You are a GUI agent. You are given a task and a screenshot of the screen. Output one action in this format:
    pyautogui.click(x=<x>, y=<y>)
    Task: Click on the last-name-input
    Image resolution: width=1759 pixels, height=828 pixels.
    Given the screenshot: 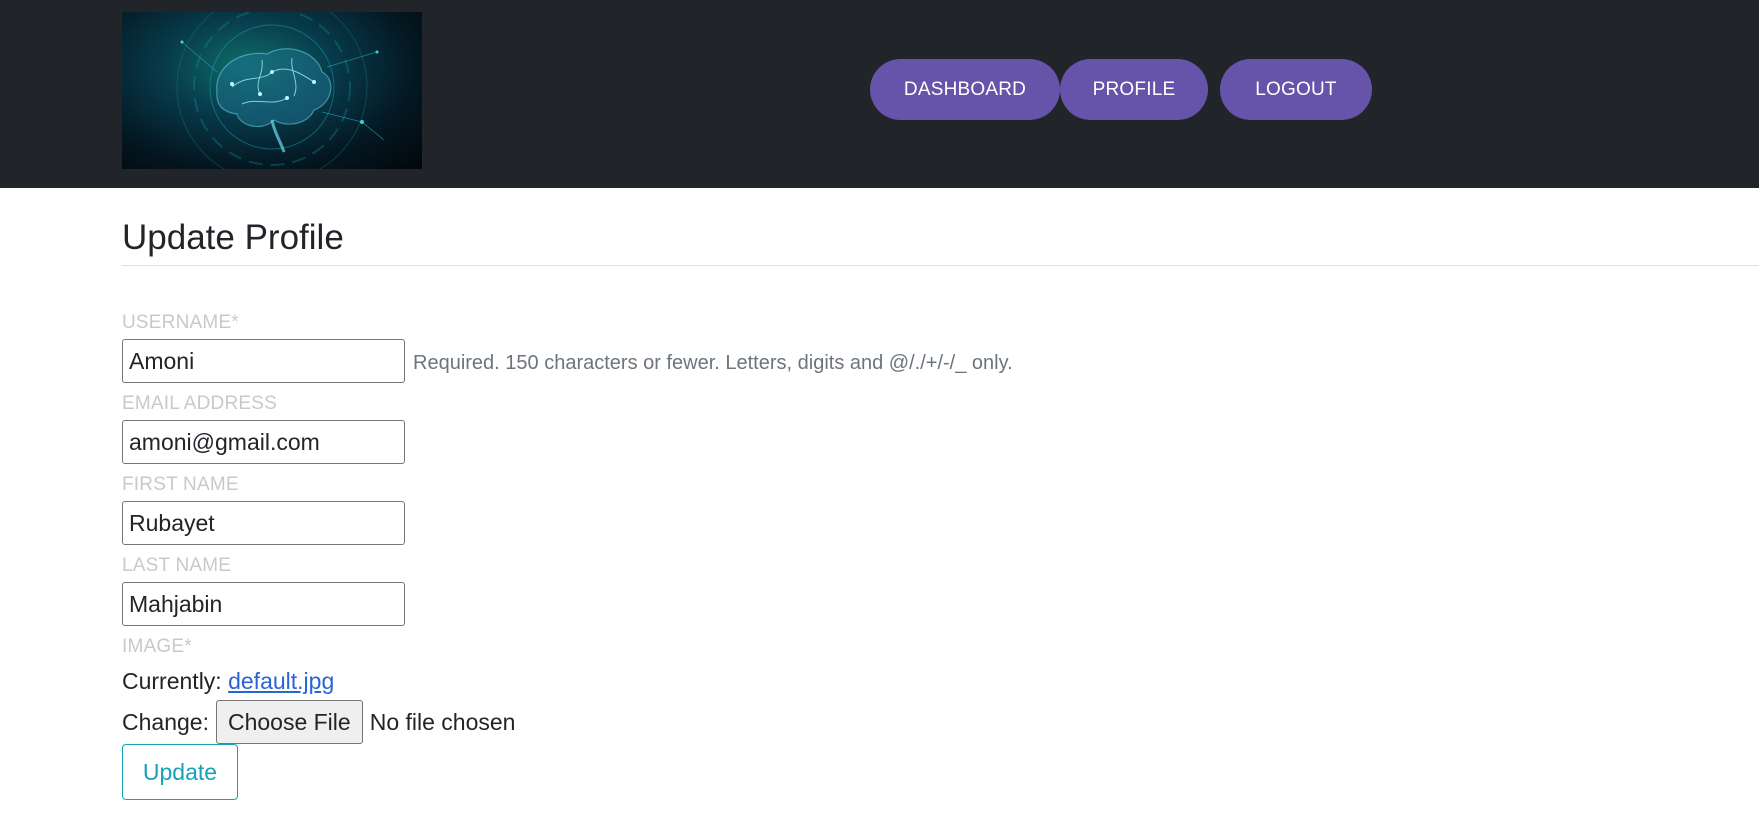 What is the action you would take?
    pyautogui.click(x=263, y=604)
    